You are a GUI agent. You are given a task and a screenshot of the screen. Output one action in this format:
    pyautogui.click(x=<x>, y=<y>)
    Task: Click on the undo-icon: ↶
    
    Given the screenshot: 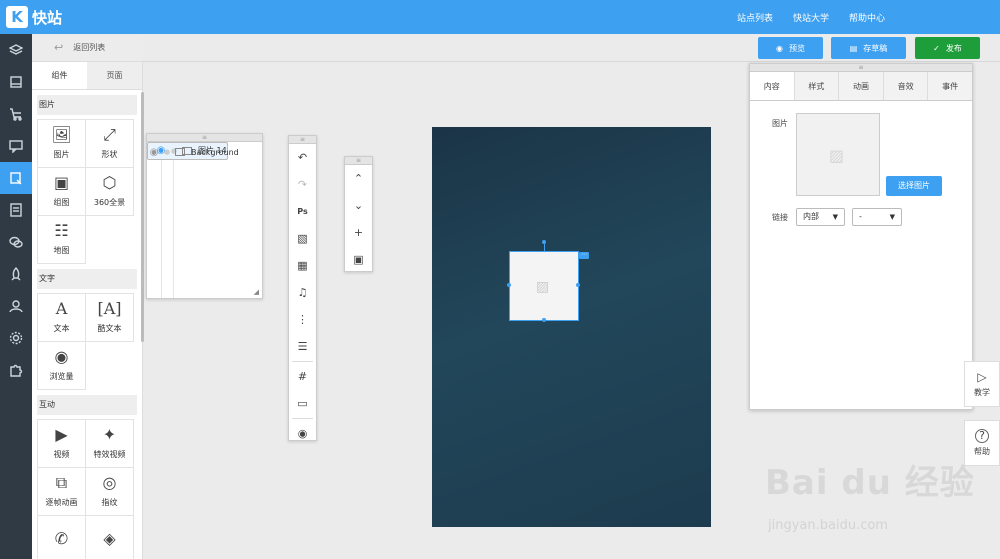 What is the action you would take?
    pyautogui.click(x=302, y=157)
    